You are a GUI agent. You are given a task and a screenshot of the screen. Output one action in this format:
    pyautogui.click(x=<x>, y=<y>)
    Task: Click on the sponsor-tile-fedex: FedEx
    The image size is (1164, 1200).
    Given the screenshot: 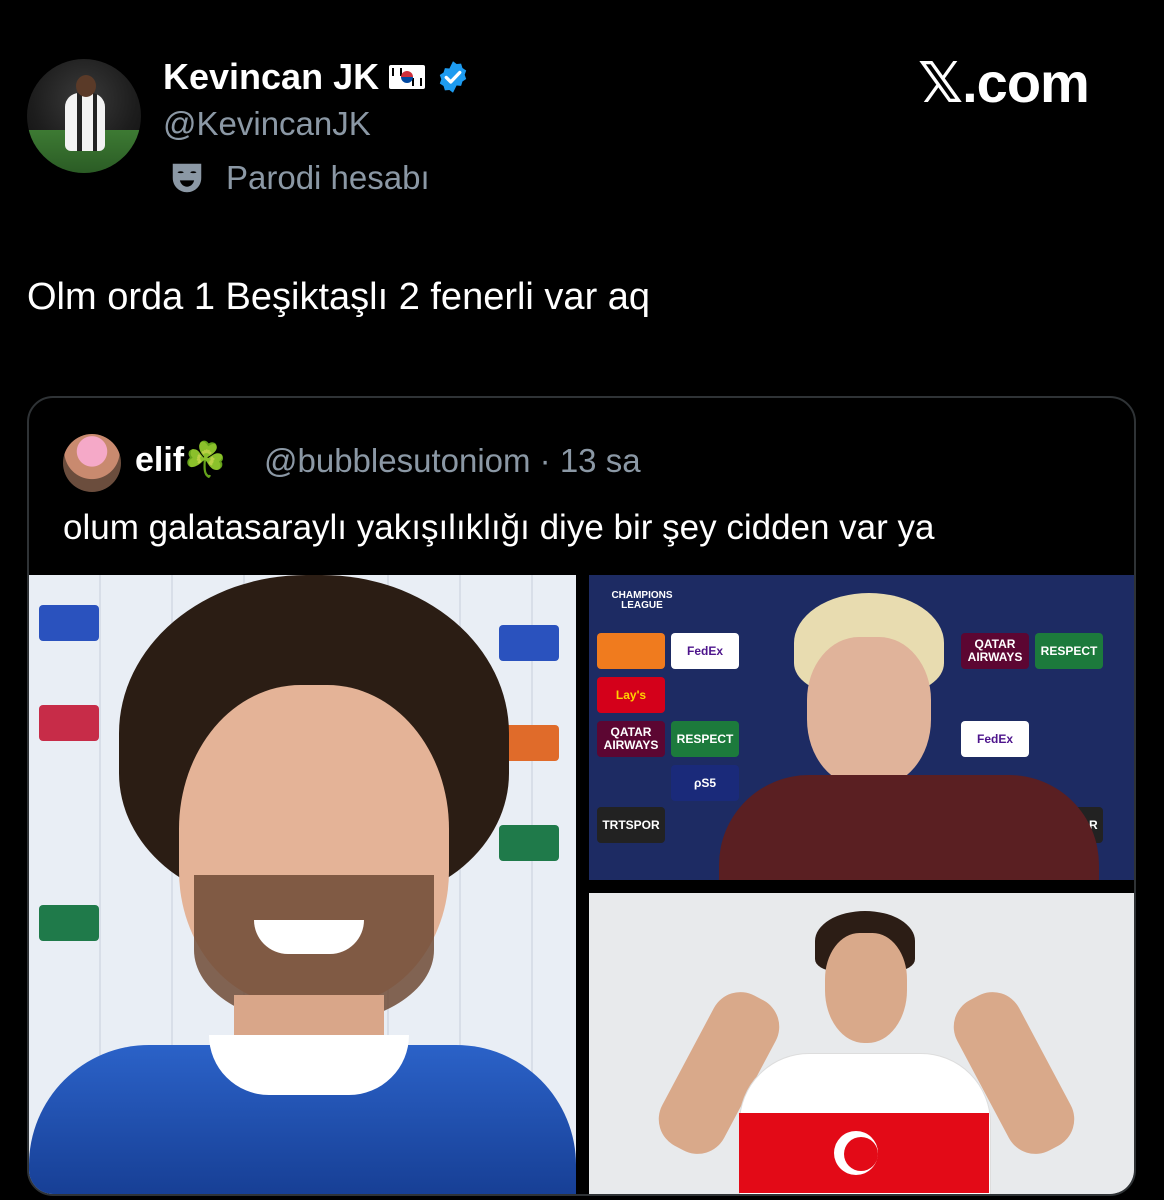 What is the action you would take?
    pyautogui.click(x=705, y=651)
    